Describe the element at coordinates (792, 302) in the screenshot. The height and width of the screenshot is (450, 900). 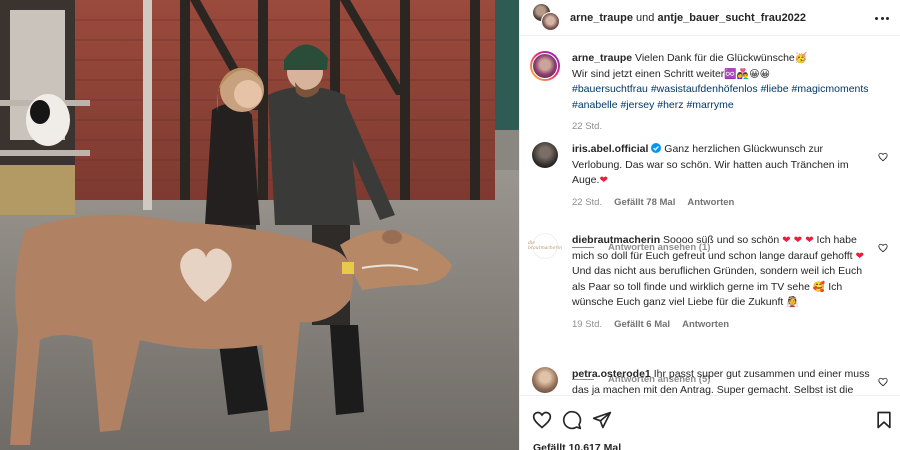
I see `comment-emoji: 👰` at that location.